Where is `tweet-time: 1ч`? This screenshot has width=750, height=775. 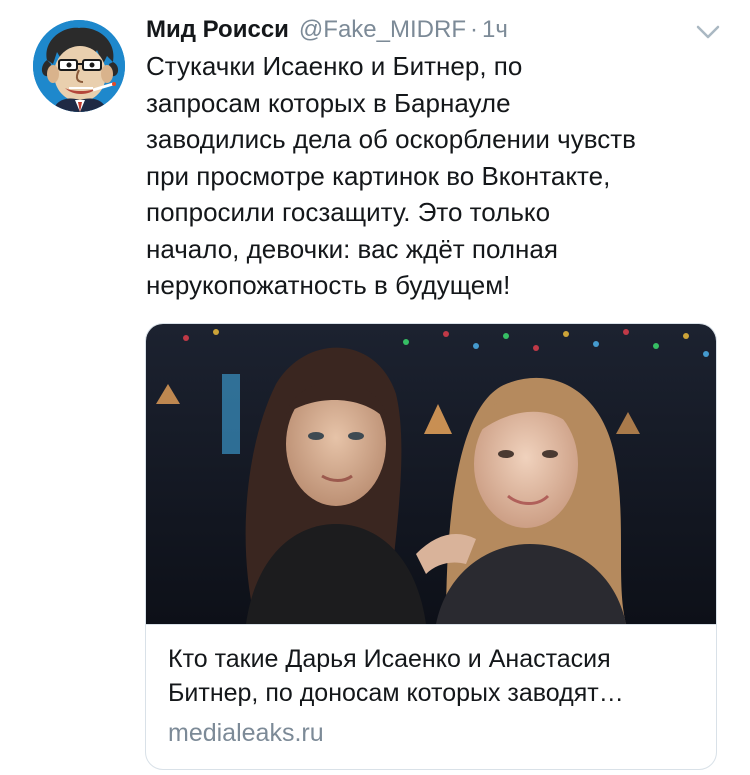
tweet-time: 1ч is located at coordinates (495, 30).